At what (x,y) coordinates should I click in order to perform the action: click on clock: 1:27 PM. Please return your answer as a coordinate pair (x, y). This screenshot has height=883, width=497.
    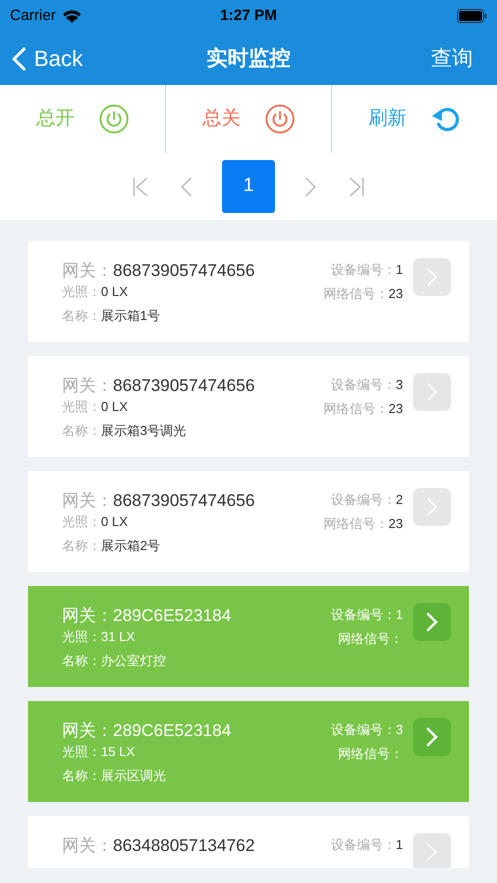
    Looking at the image, I should click on (248, 16).